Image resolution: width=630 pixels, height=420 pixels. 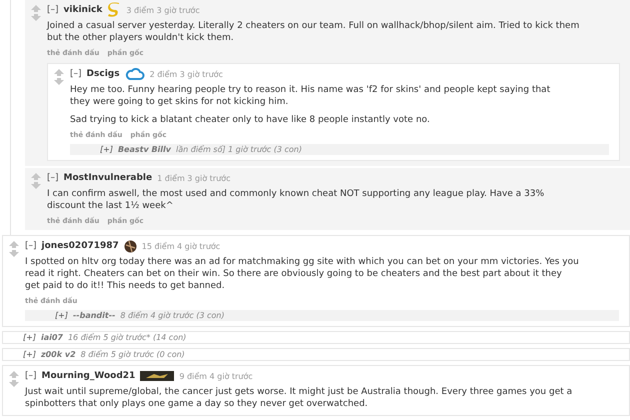 What do you see at coordinates (51, 337) in the screenshot?
I see `comment-author: iai07` at bounding box center [51, 337].